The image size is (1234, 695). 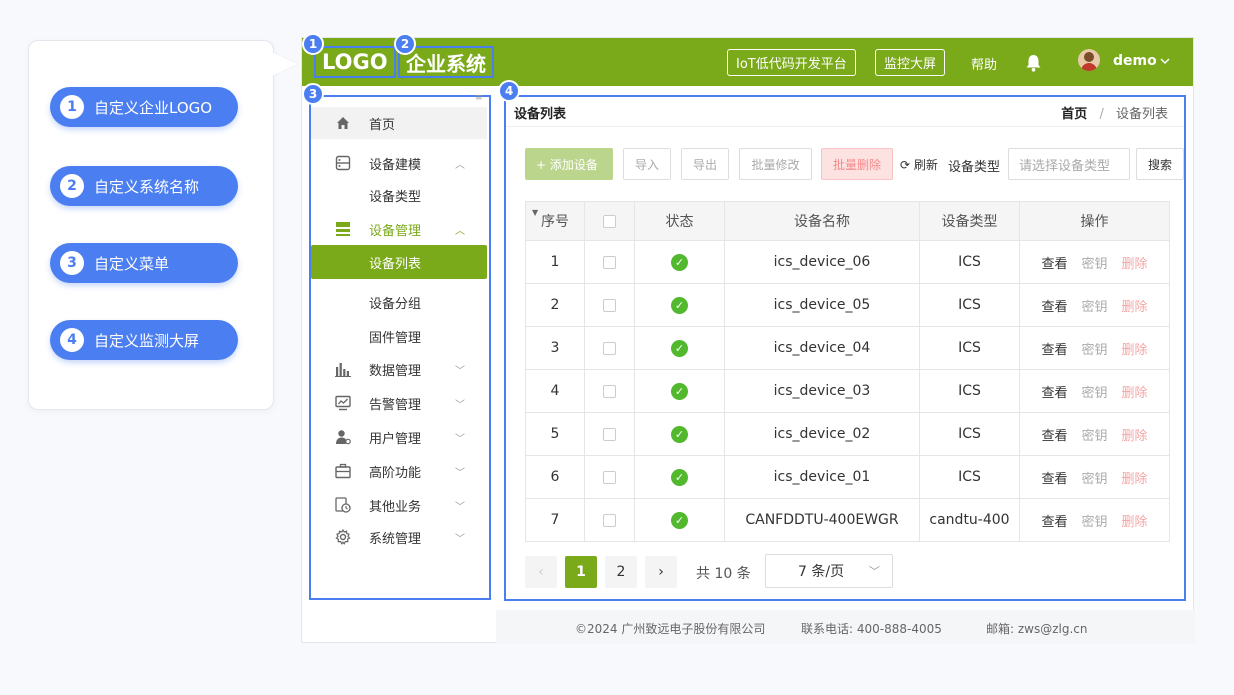 What do you see at coordinates (399, 505) in the screenshot?
I see `sidebar-item-other-business: 其他业务 ﹀` at bounding box center [399, 505].